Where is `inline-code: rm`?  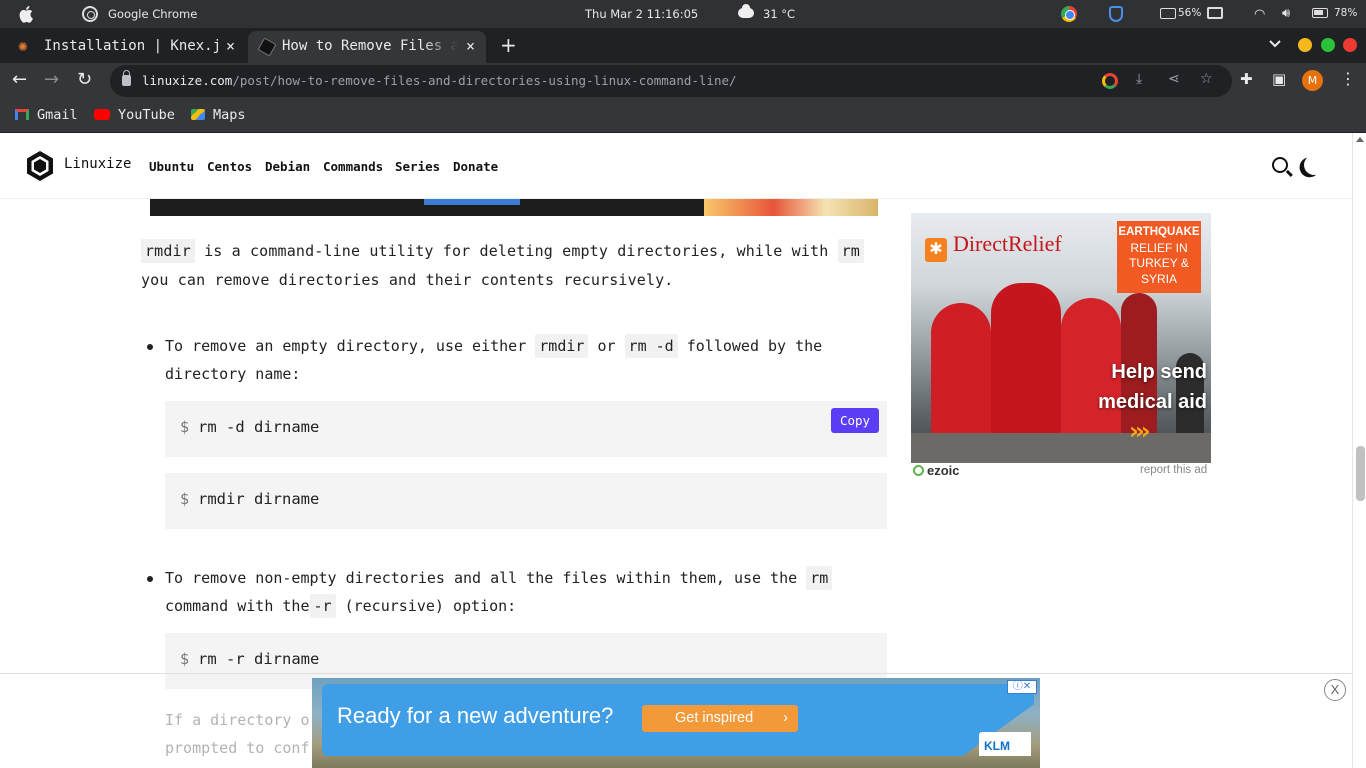
inline-code: rm is located at coordinates (850, 251).